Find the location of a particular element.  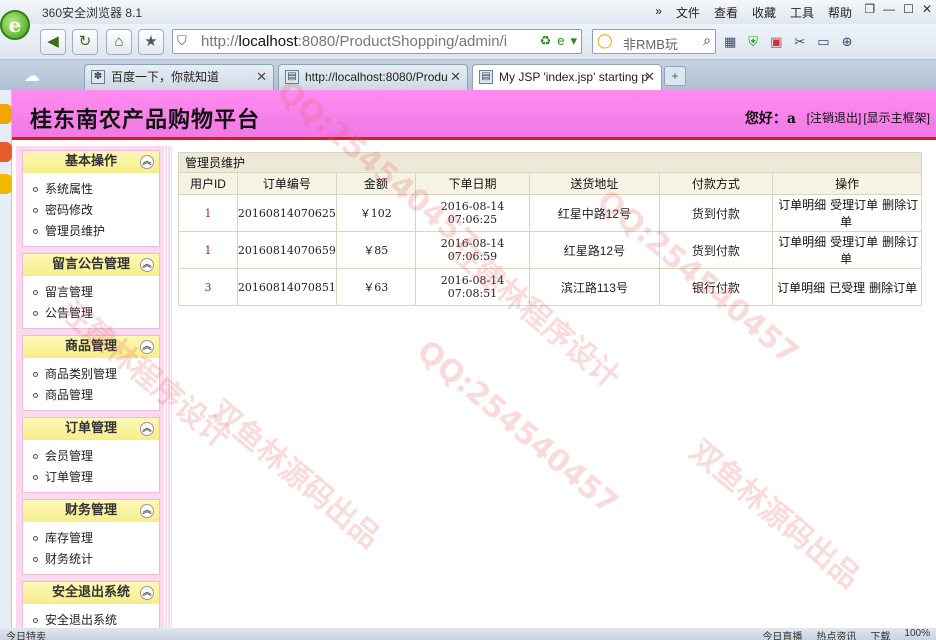

zoom-icon: ⊕ is located at coordinates (847, 42).